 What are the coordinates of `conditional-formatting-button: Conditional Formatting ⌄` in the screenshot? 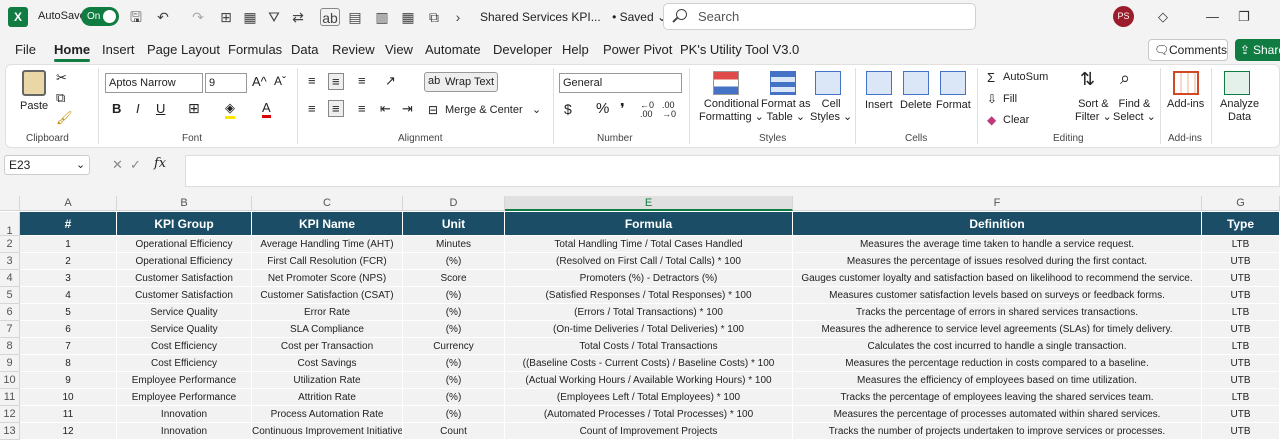 It's located at (731, 111).